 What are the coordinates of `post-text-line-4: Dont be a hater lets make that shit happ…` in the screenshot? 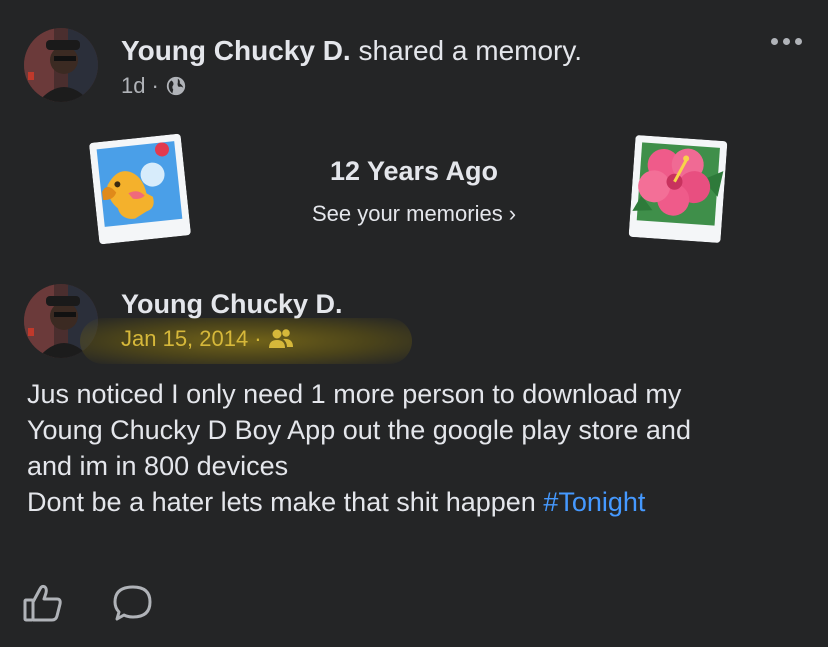 It's located at (285, 502).